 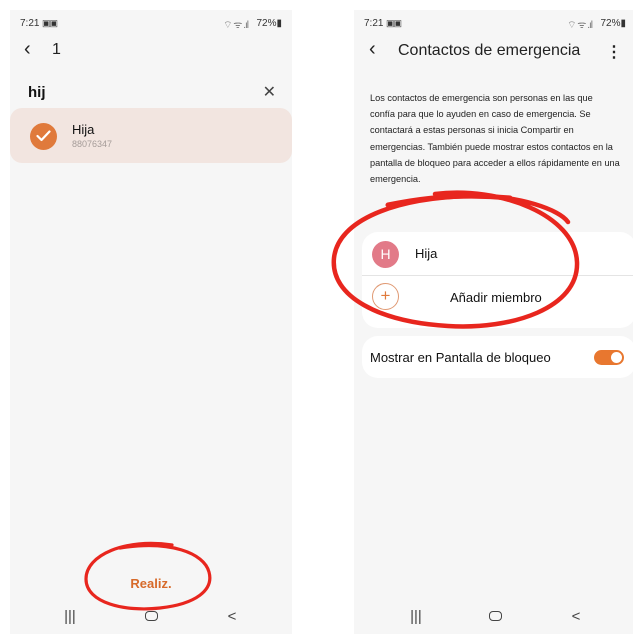 I want to click on avatar: H, so click(x=385, y=254).